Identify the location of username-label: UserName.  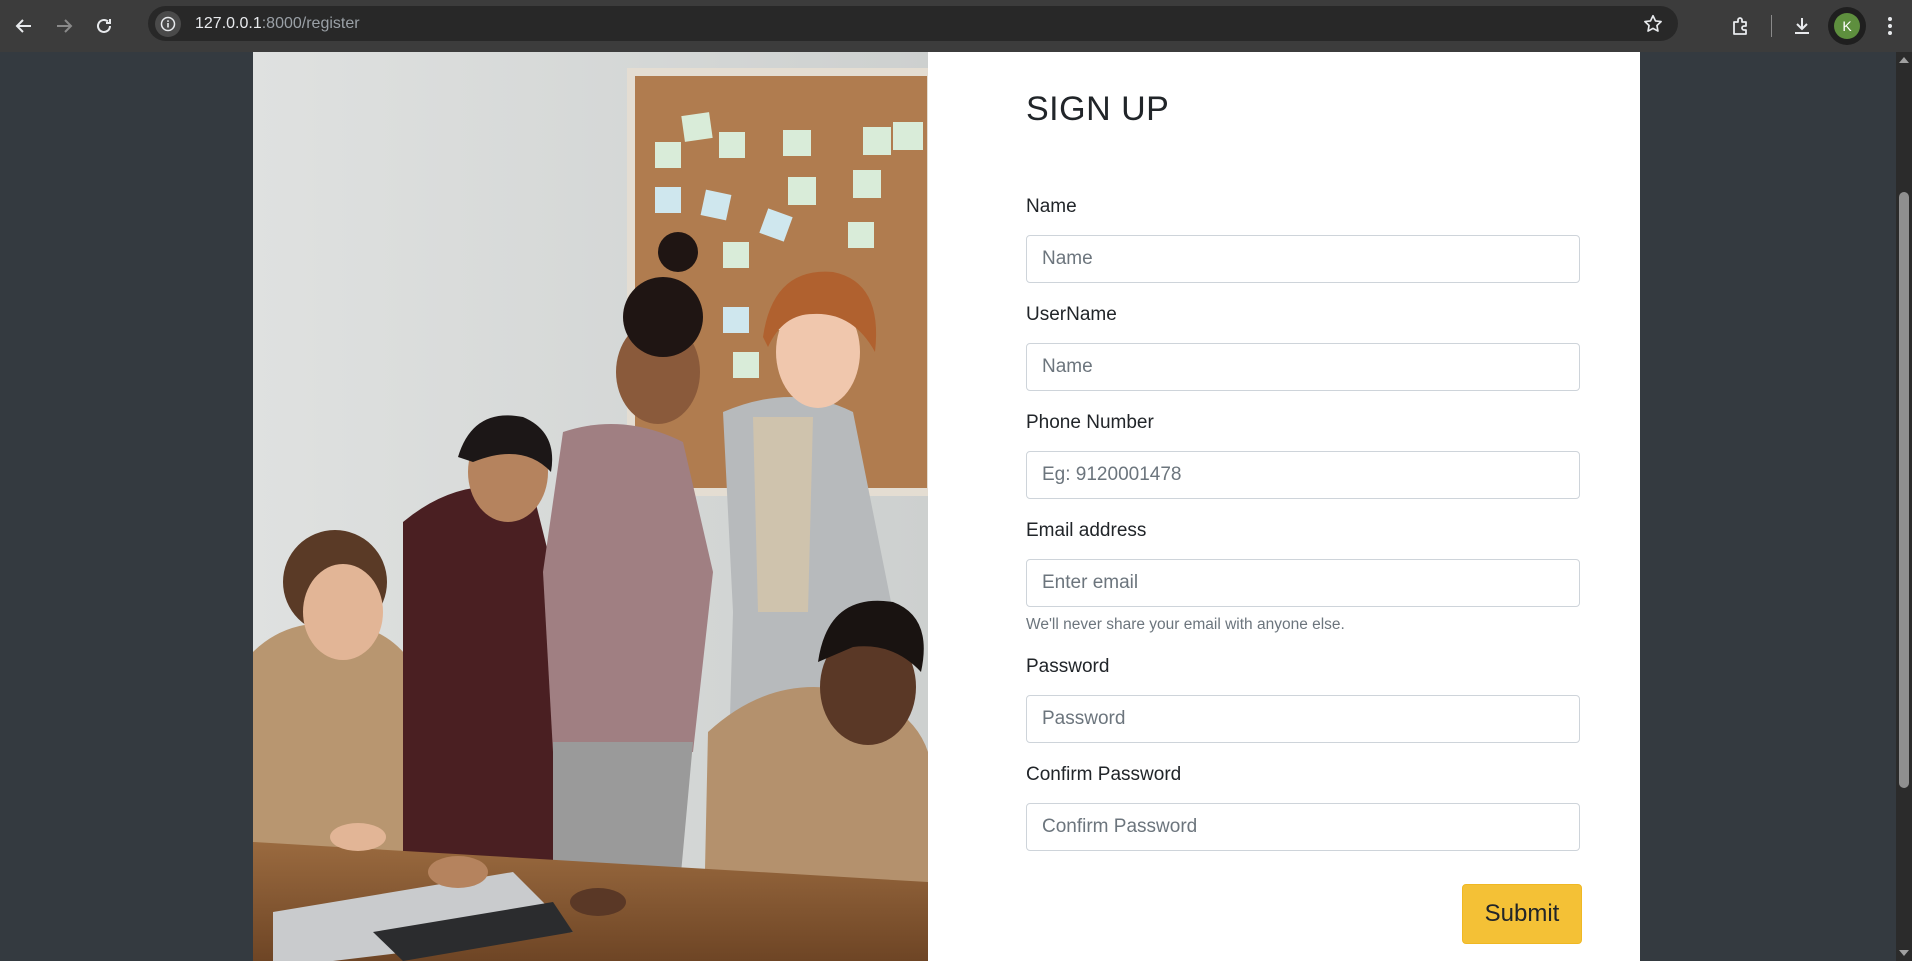
(1071, 314).